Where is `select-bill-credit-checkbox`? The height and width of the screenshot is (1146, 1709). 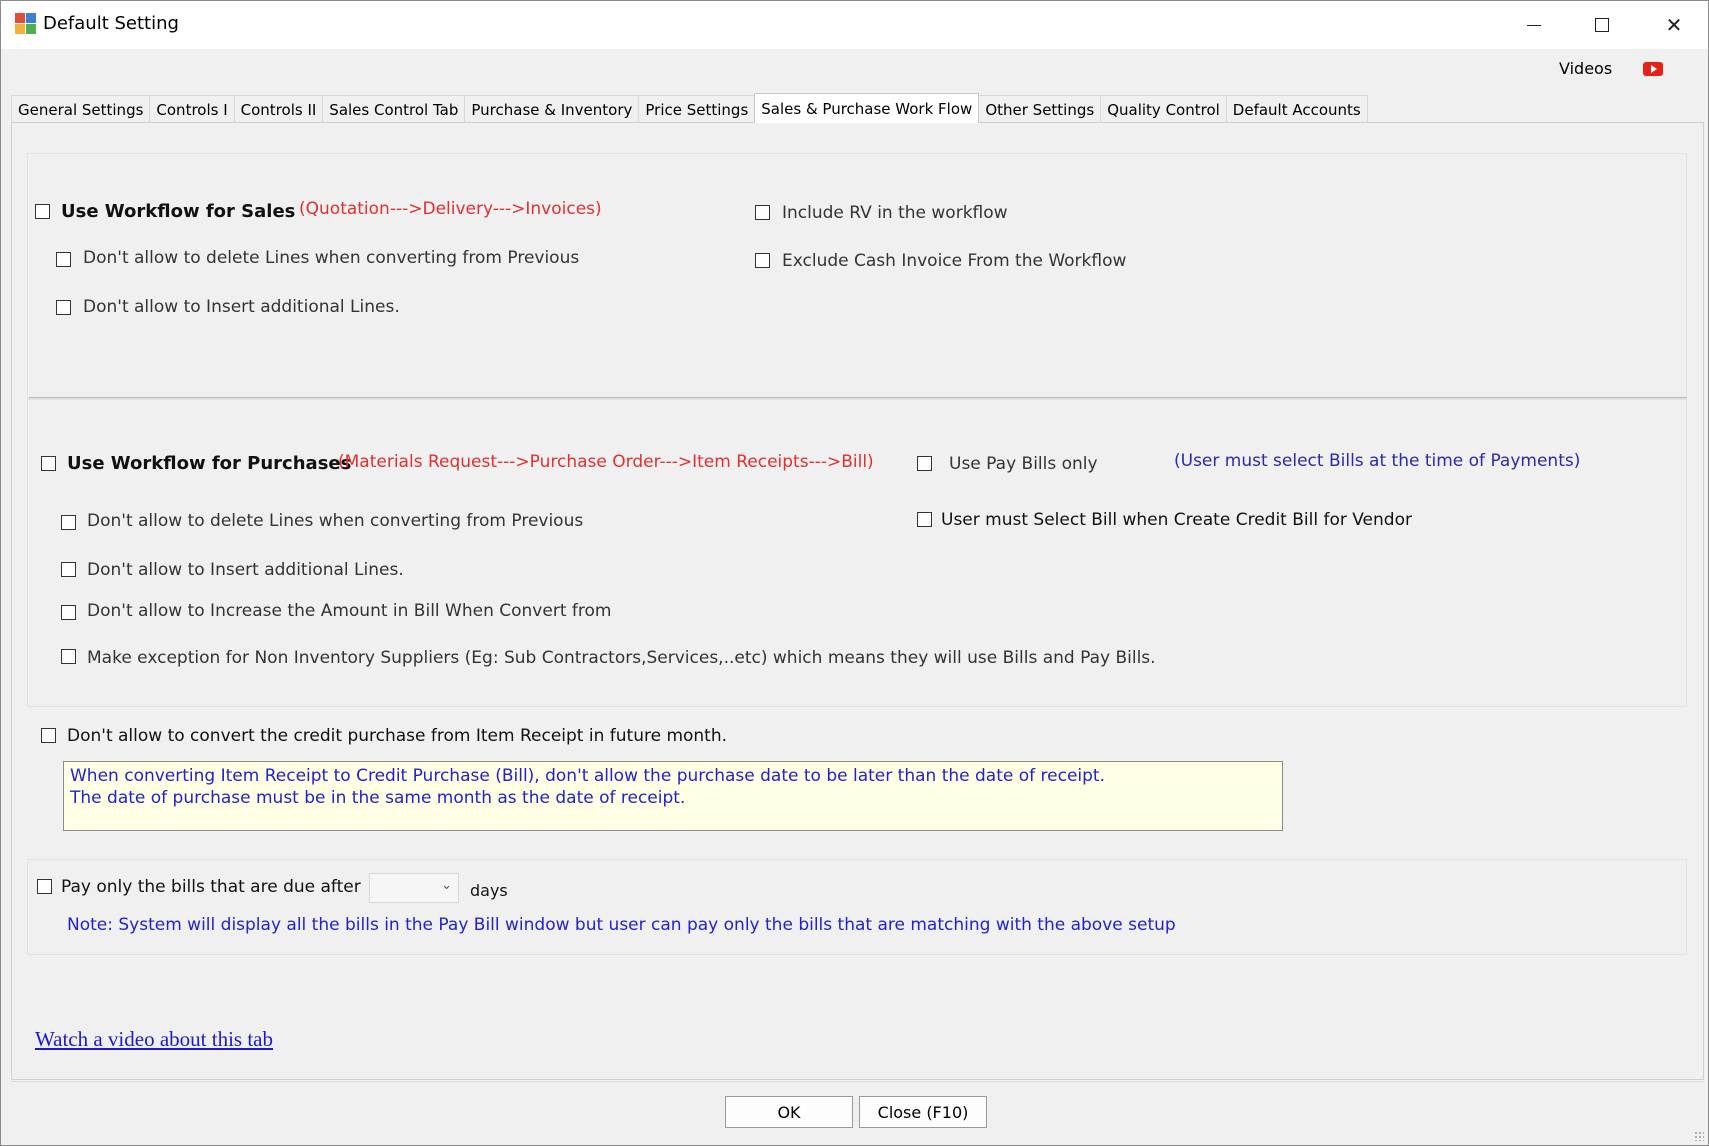 select-bill-credit-checkbox is located at coordinates (924, 519).